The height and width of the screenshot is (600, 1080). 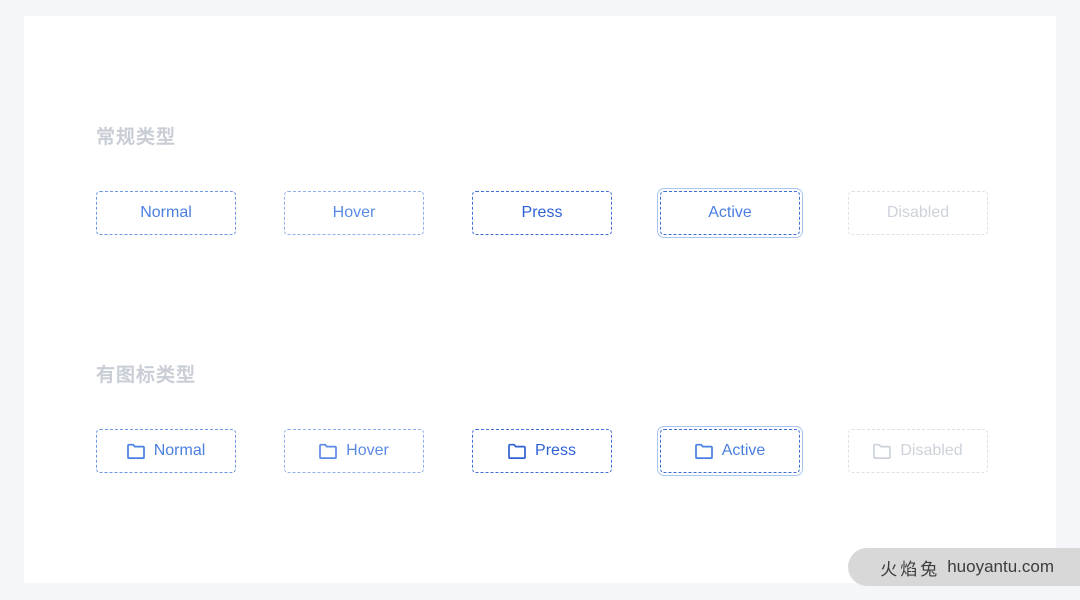 I want to click on button-normal-active: Active, so click(x=730, y=213).